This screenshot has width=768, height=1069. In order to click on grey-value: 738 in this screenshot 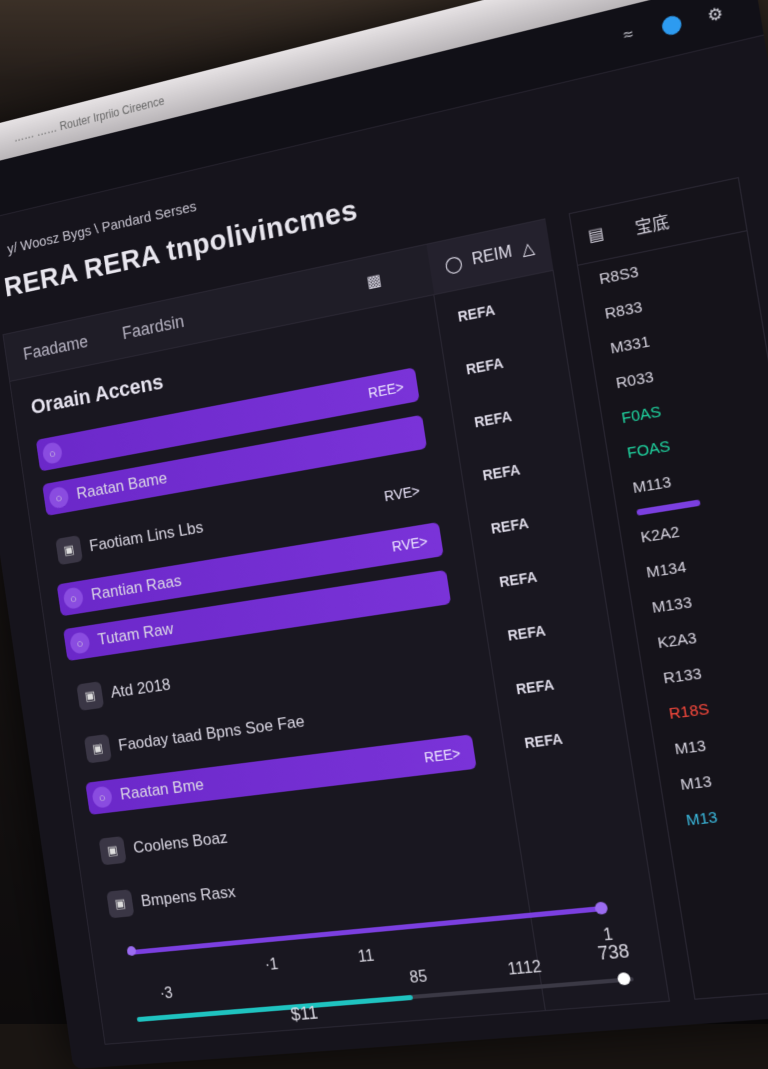, I will do `click(613, 953)`.